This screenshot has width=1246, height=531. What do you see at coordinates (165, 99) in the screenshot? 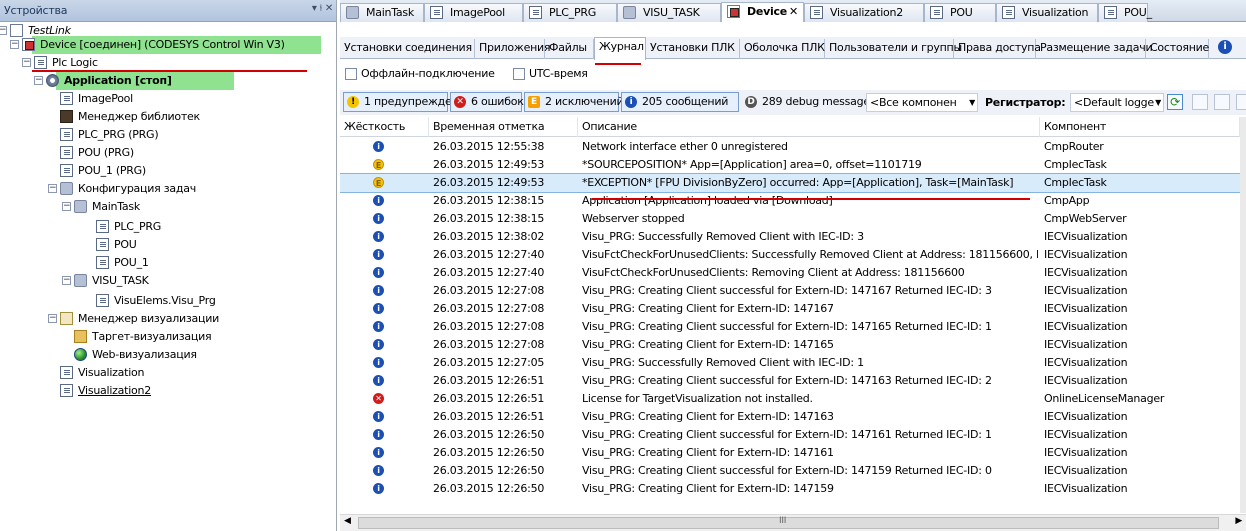
I see `tree-item-4: ImagePool` at bounding box center [165, 99].